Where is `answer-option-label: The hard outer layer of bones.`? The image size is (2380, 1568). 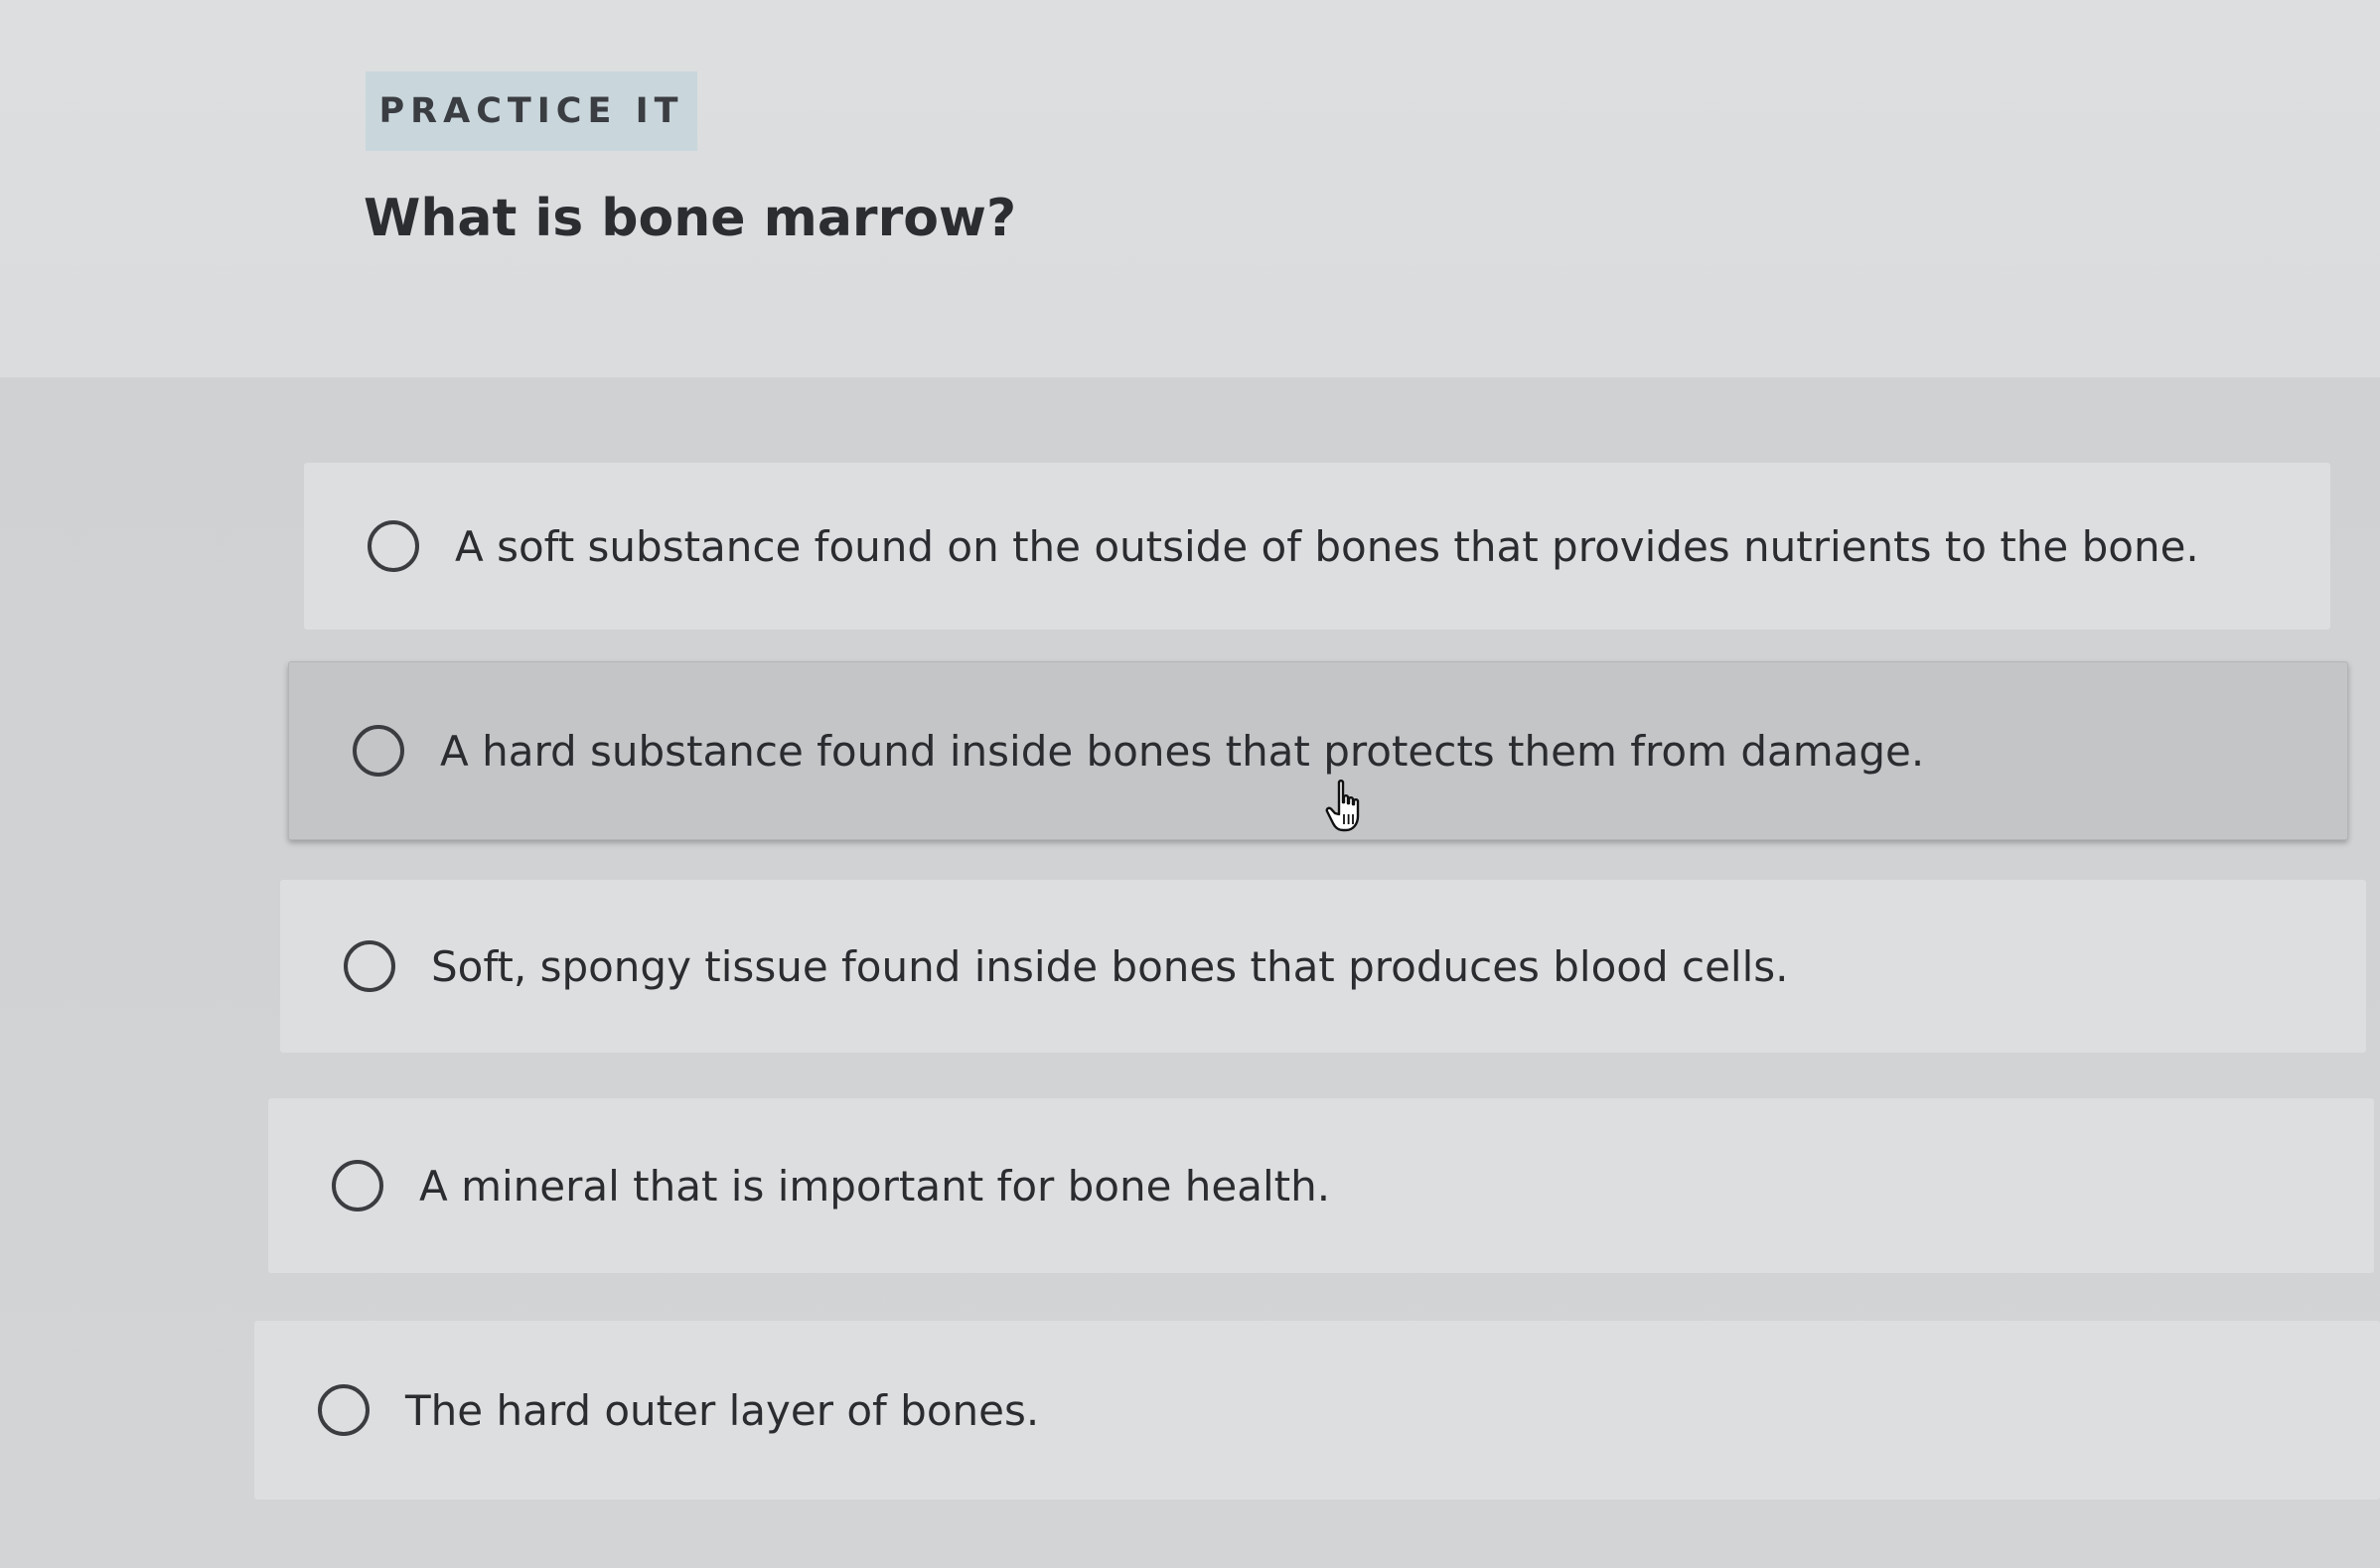
answer-option-label: The hard outer layer of bones. is located at coordinates (722, 1410).